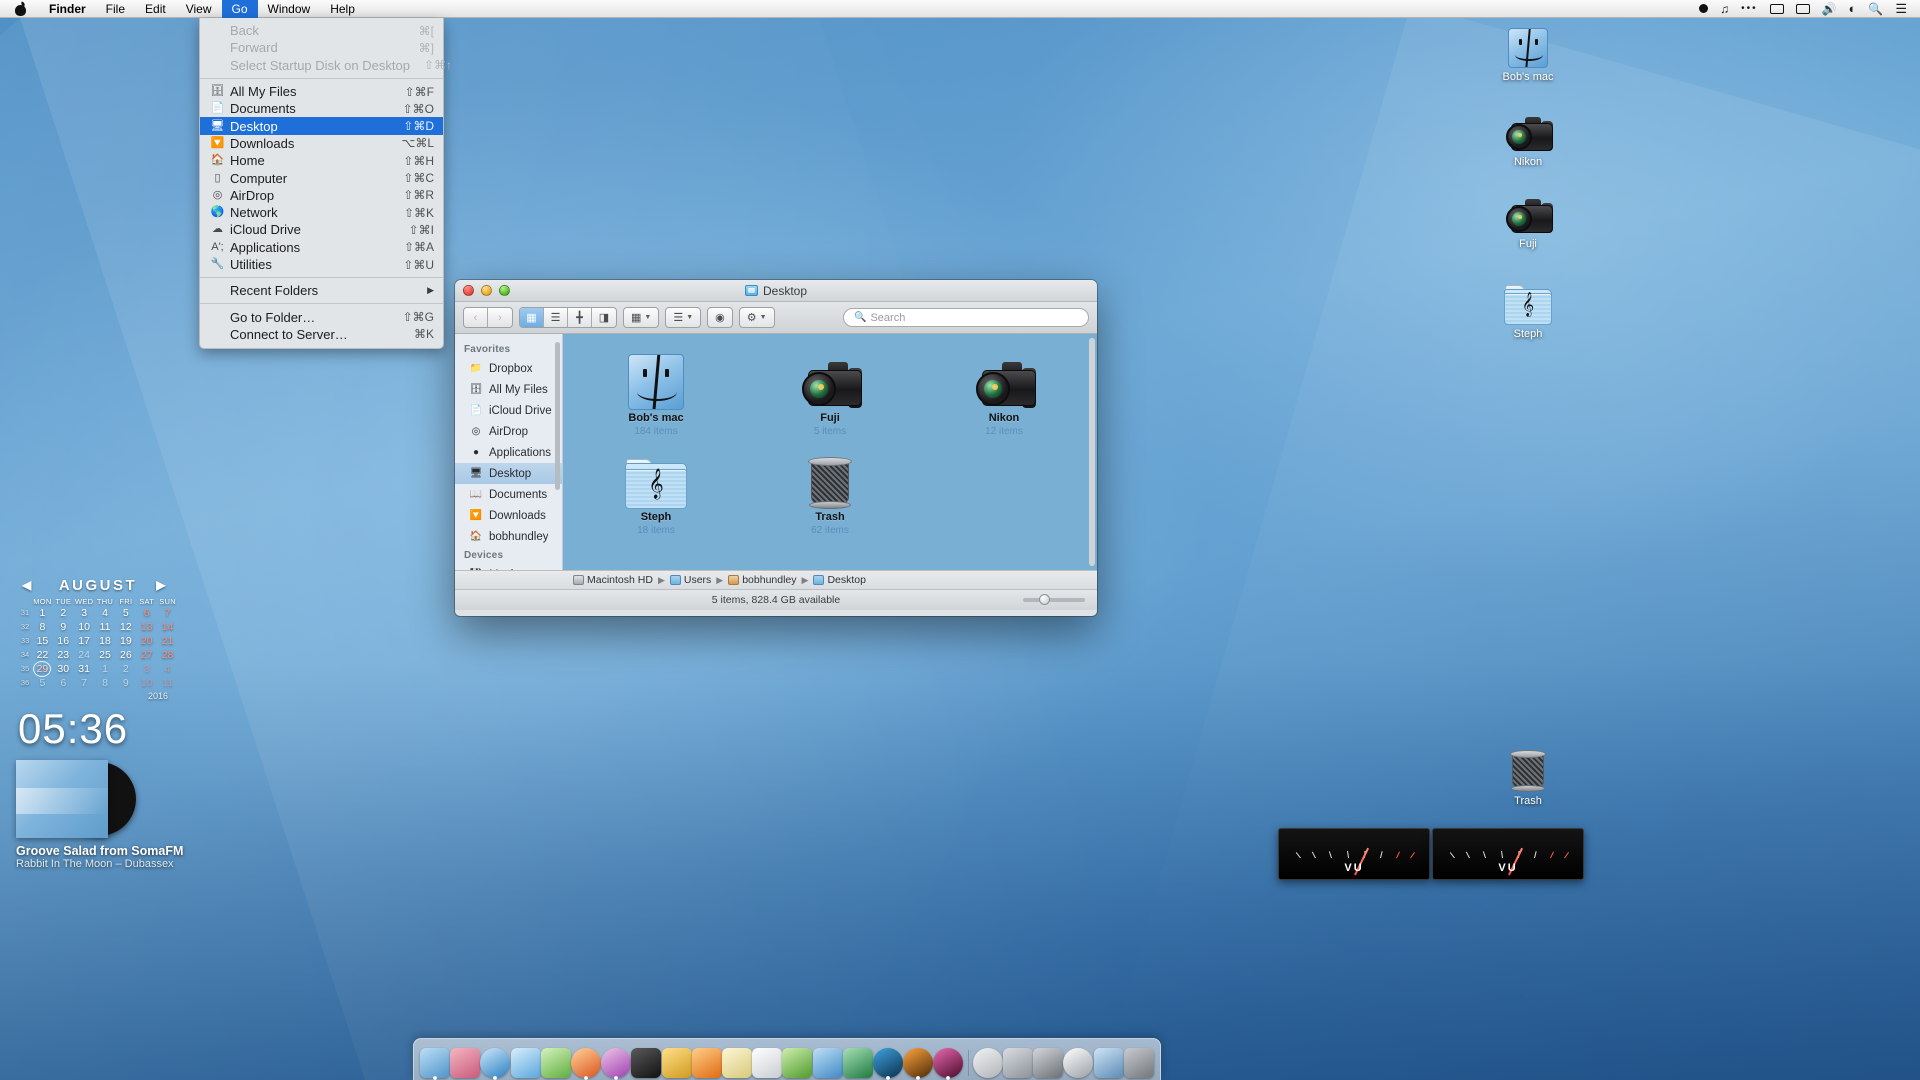 The image size is (1920, 1080). I want to click on calendar-day: 27, so click(146, 655).